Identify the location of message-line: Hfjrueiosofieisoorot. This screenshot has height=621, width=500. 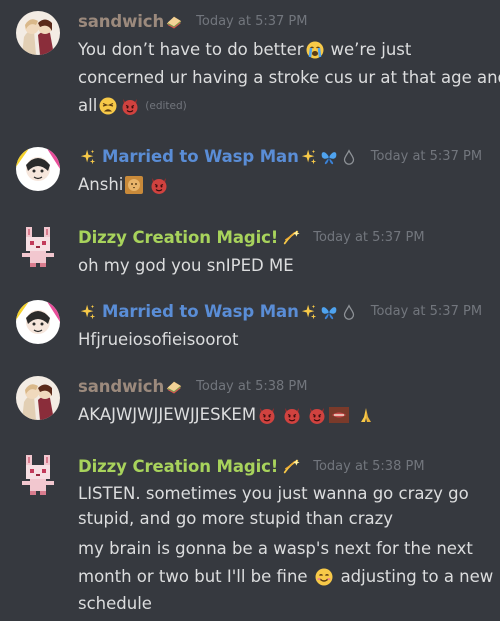
(158, 339).